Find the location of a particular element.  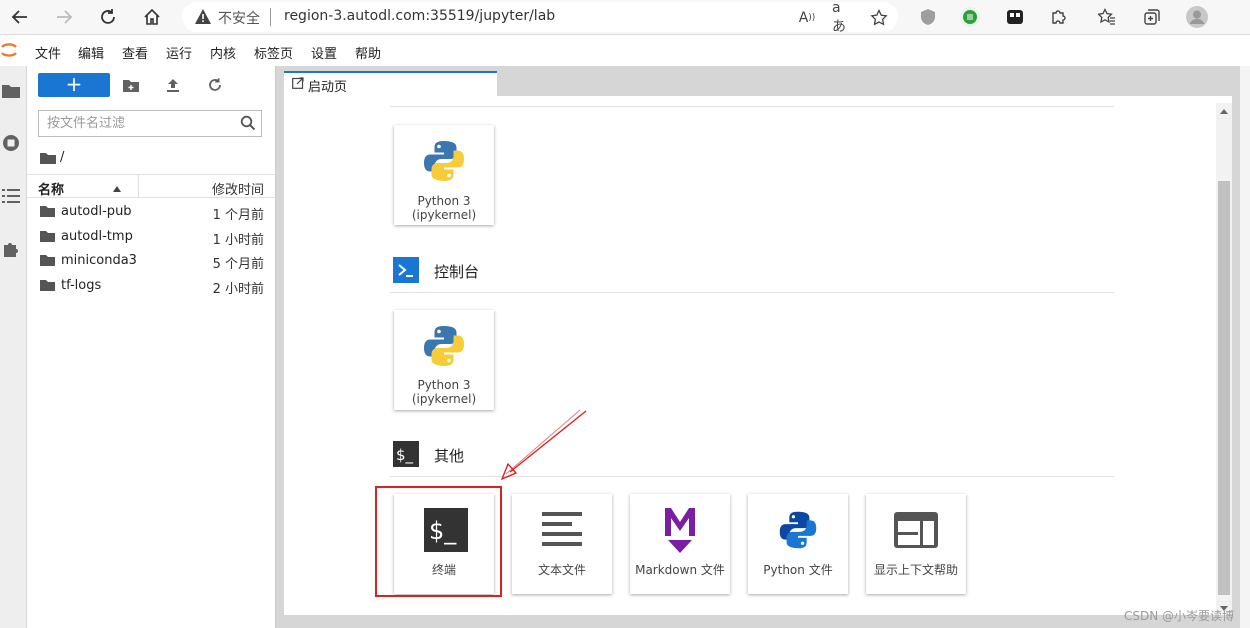

file-name: miniconda3 is located at coordinates (99, 260).